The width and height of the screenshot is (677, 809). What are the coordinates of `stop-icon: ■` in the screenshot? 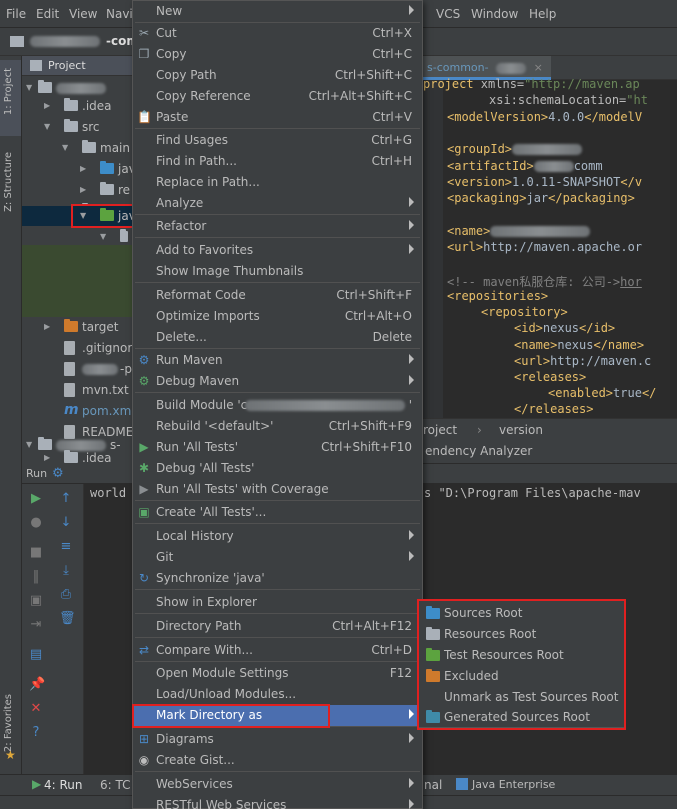 It's located at (36, 553).